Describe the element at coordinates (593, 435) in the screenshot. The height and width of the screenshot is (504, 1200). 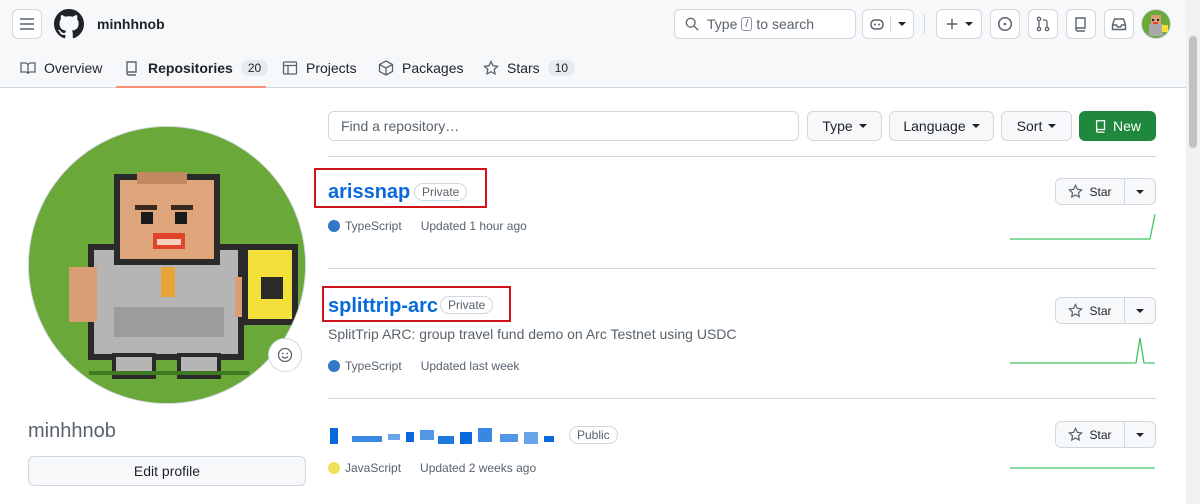
I see `visibility-badge: Public` at that location.